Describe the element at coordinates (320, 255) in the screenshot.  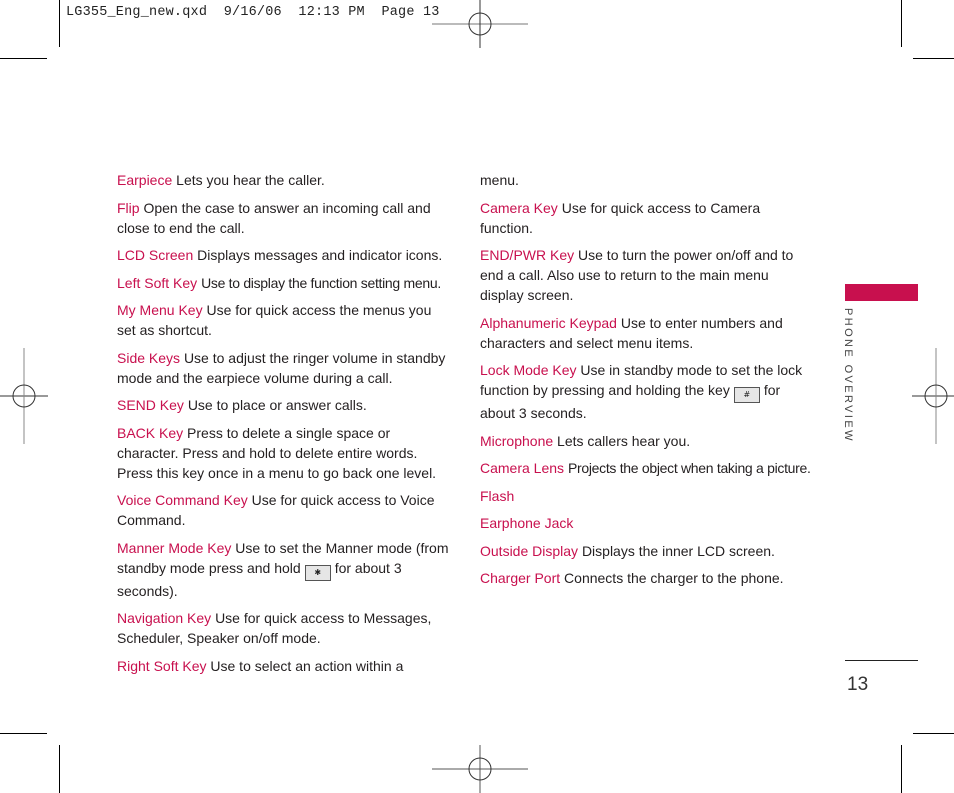
I see `description: Displays messages and indicator icons.` at that location.